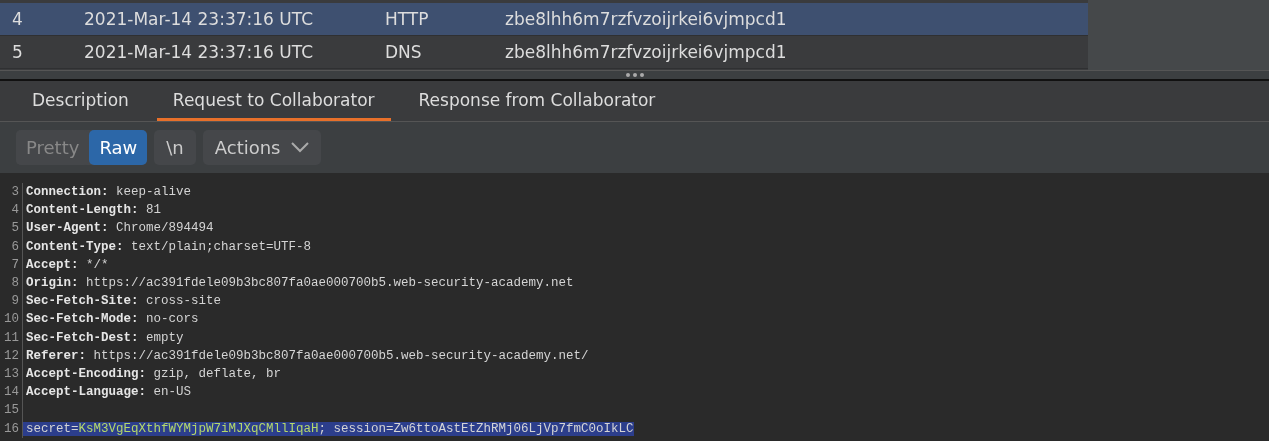 The width and height of the screenshot is (1269, 441). I want to click on code-line: Sec-Fetch-Site: cross-site, so click(123, 301).